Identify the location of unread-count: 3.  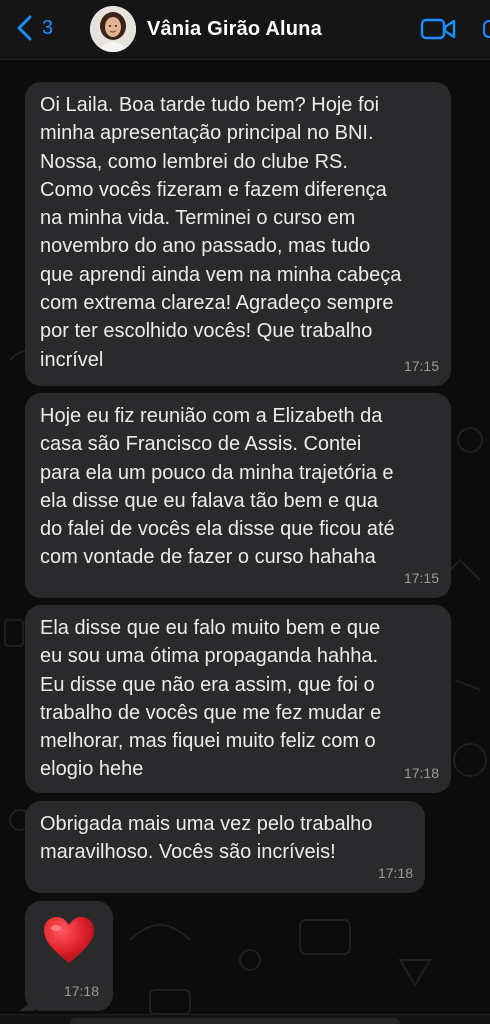
(48, 27).